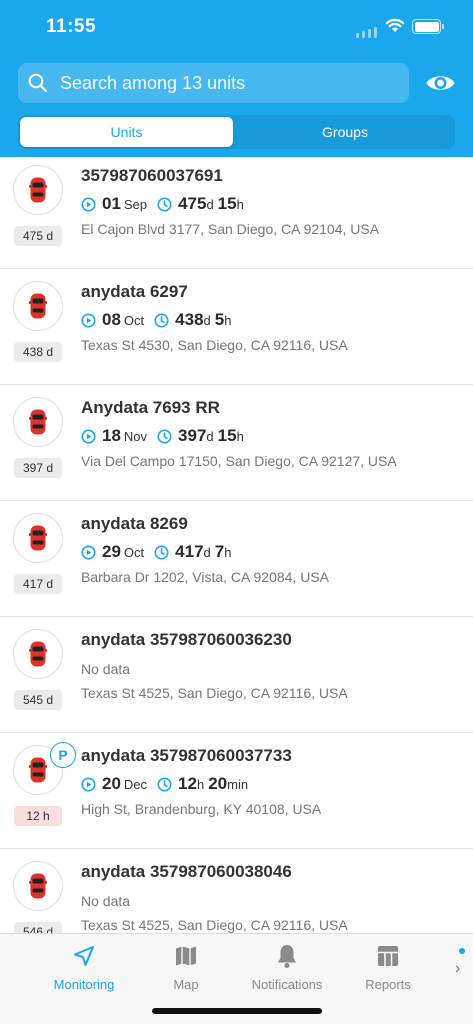 Image resolution: width=473 pixels, height=1024 pixels. What do you see at coordinates (84, 984) in the screenshot?
I see `tab-label: Monitoring` at bounding box center [84, 984].